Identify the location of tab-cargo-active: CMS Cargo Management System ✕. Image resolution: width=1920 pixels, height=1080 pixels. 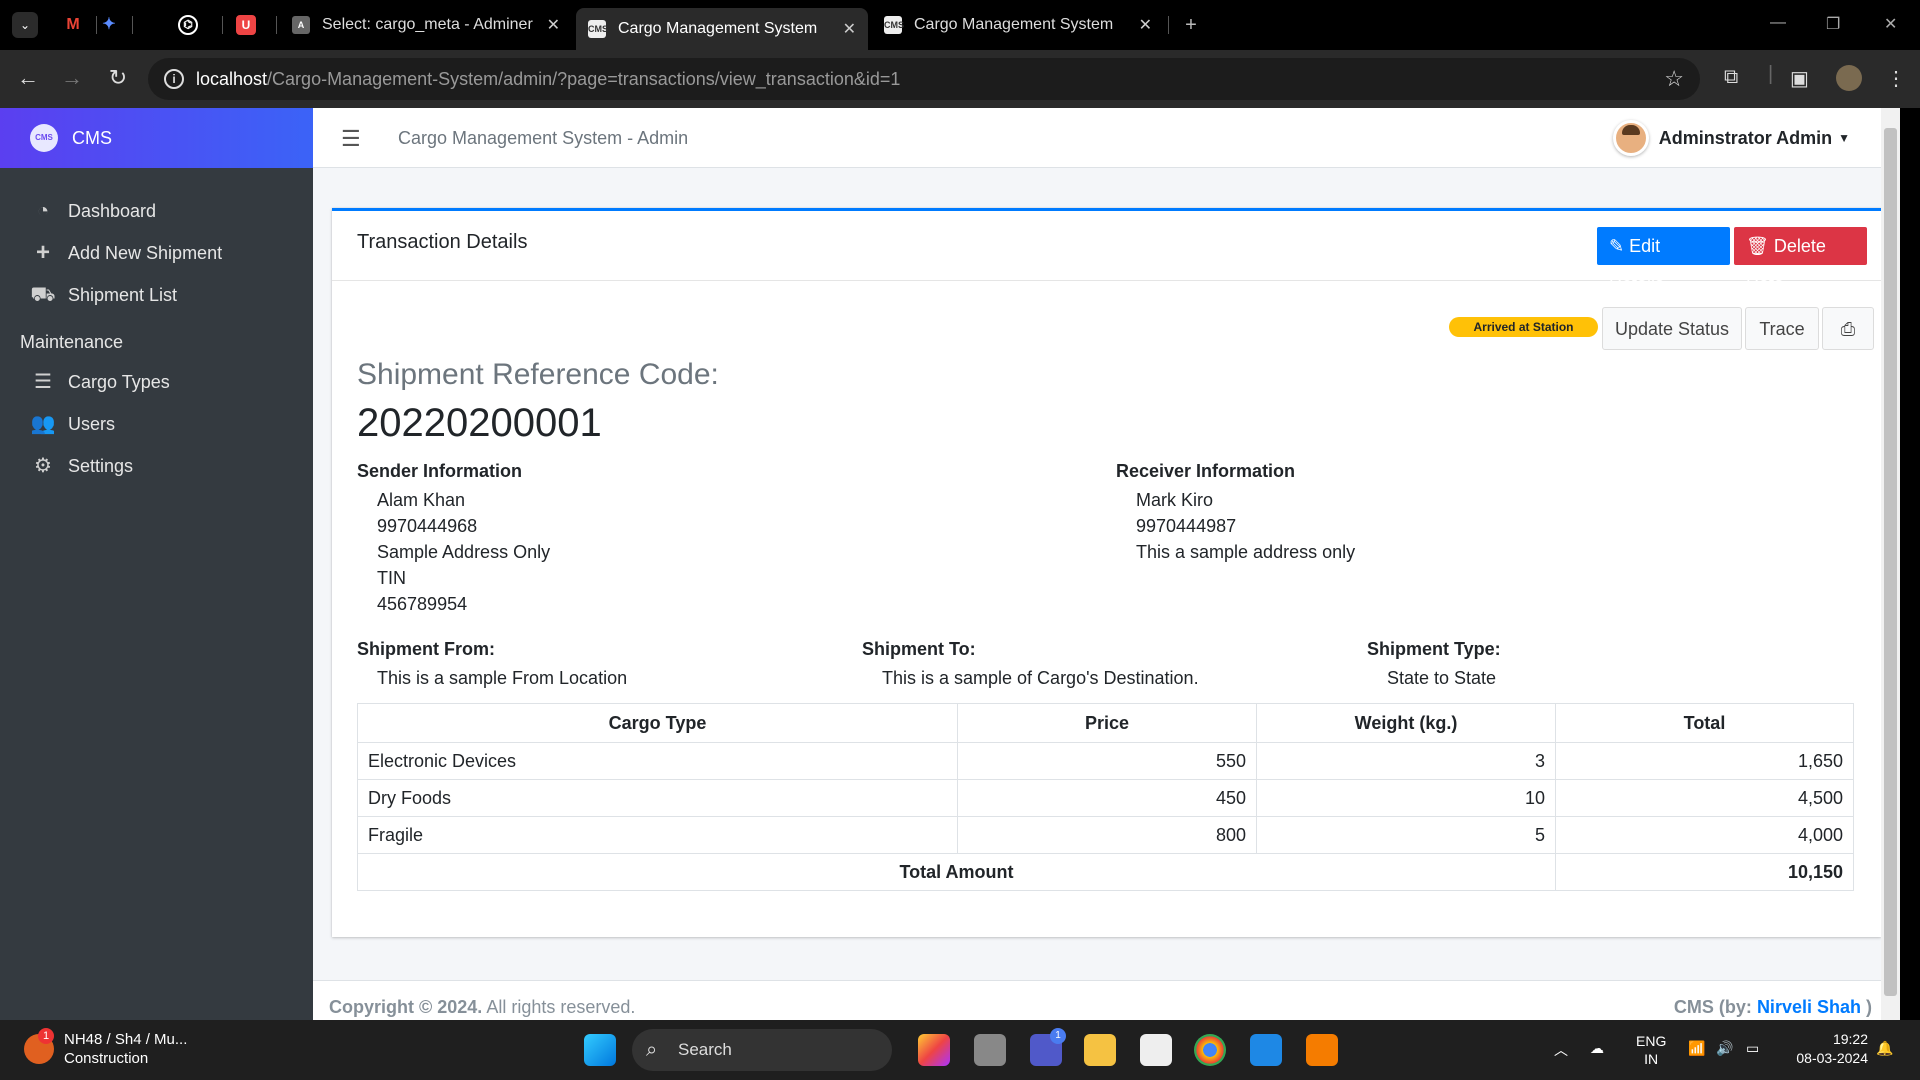
(722, 29).